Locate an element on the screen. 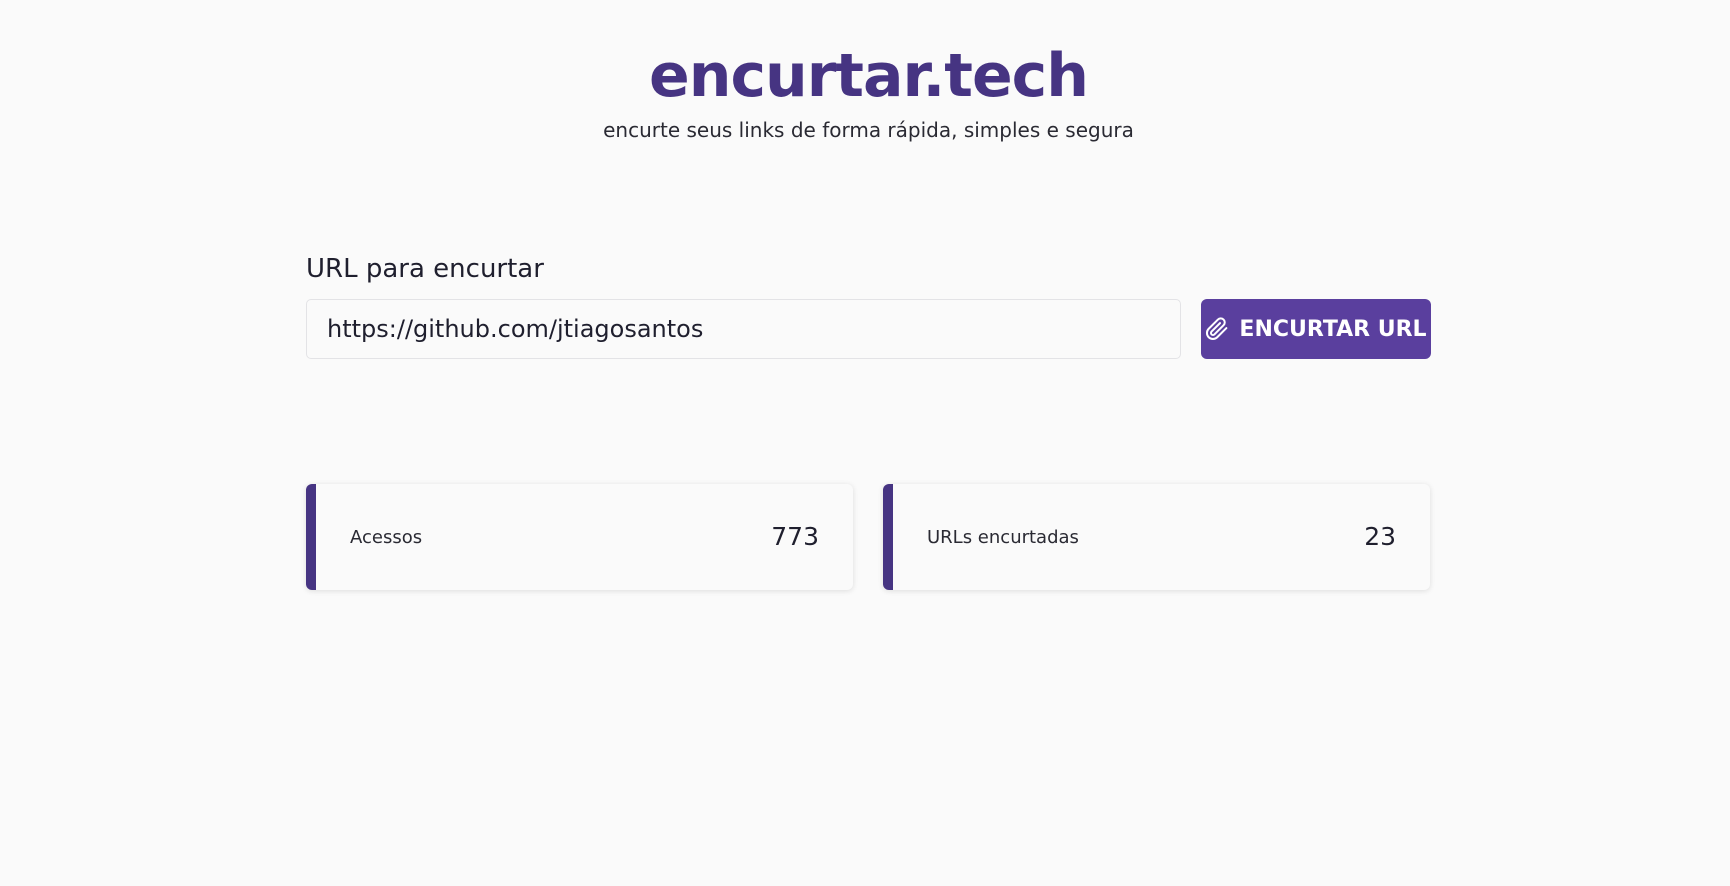 This screenshot has width=1730, height=886. shortened-urls-stat-card: URLs encurtadas 23 is located at coordinates (1156, 537).